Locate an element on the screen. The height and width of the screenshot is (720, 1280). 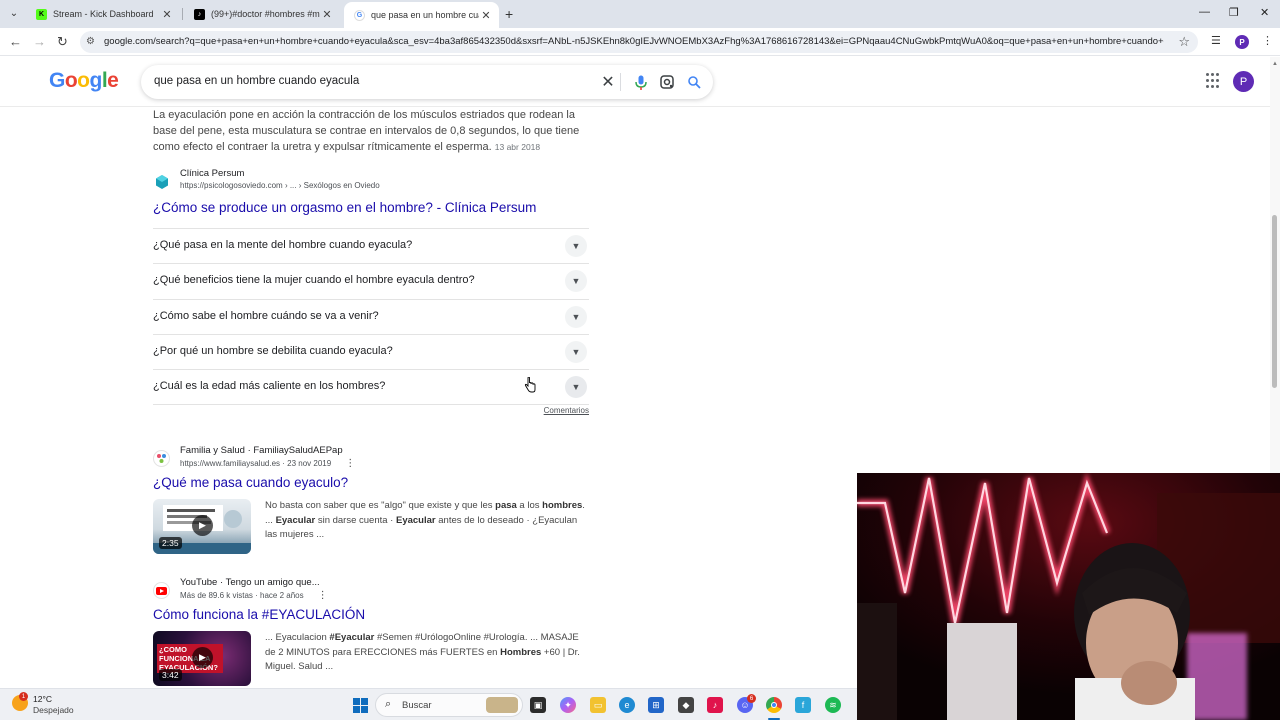
search-box: que pasa en un hombre cuando eyacula ✕ is located at coordinates (427, 82).